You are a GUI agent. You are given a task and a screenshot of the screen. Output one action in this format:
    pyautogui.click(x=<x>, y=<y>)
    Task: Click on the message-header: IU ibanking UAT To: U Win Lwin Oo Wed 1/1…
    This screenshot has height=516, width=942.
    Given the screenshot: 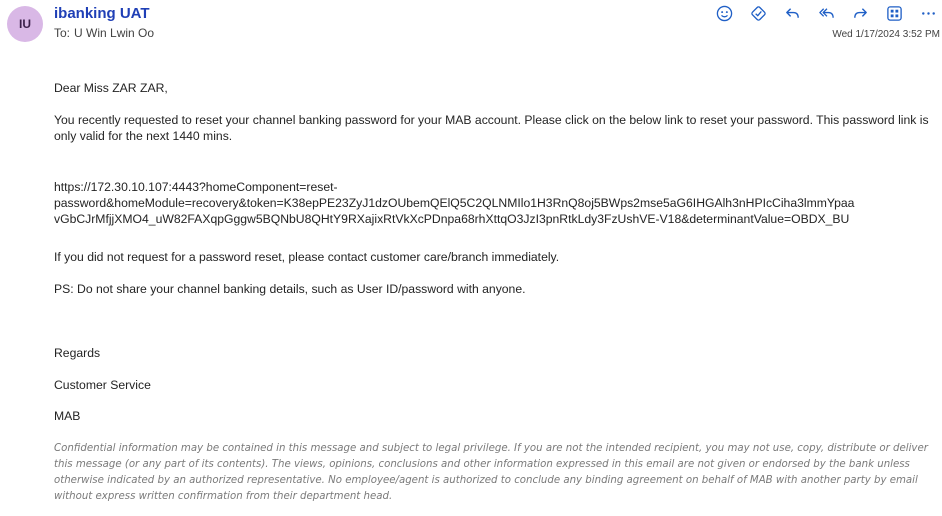 What is the action you would take?
    pyautogui.click(x=471, y=30)
    